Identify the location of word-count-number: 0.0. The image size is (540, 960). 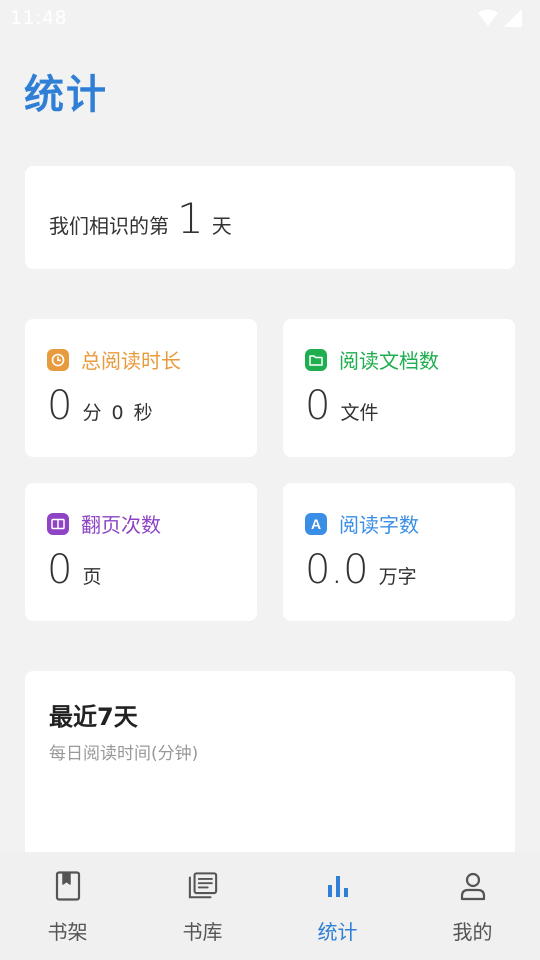
(337, 570).